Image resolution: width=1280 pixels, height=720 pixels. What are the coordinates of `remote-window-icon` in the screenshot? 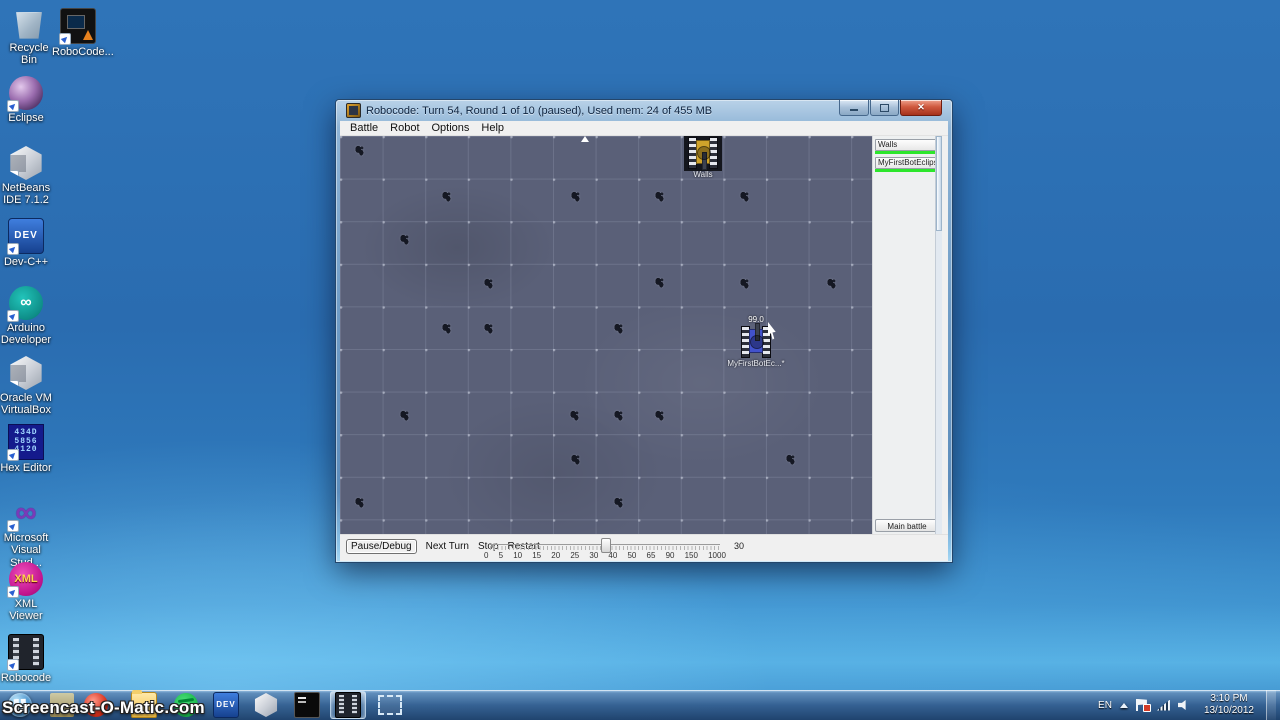 It's located at (390, 705).